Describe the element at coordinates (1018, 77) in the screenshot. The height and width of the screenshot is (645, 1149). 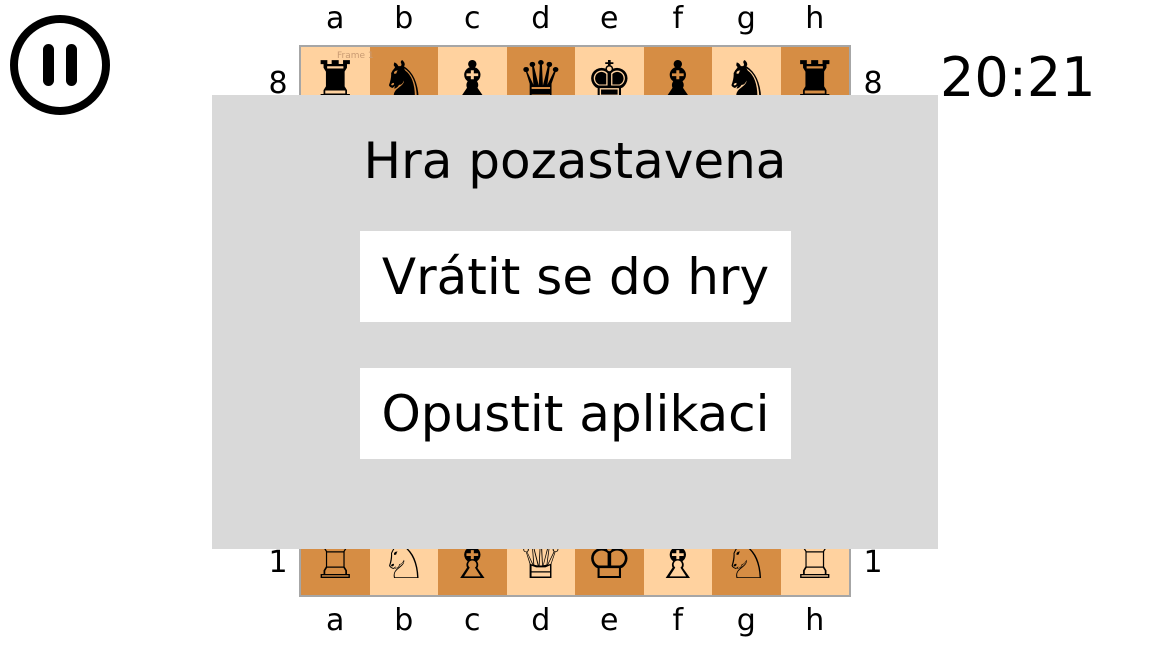
I see `game-timer: 20:21` at that location.